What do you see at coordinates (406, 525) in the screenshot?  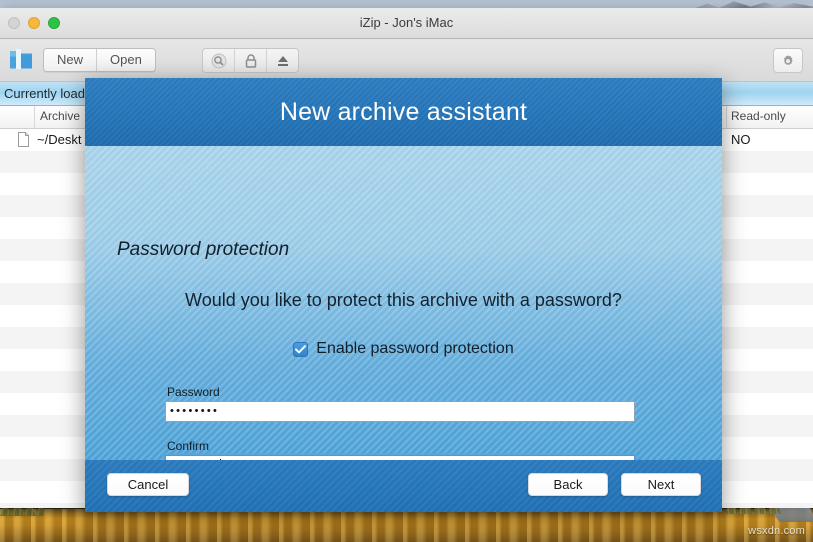 I see `wallpaper-water` at bounding box center [406, 525].